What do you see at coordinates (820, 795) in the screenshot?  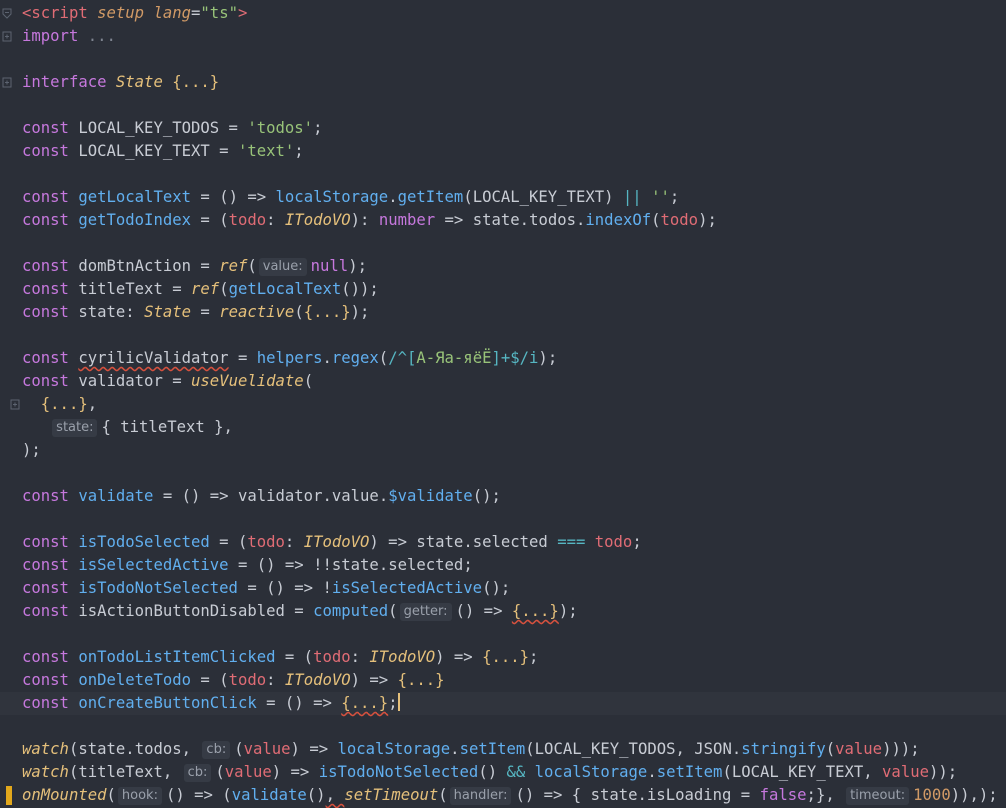 I see `brace: }` at bounding box center [820, 795].